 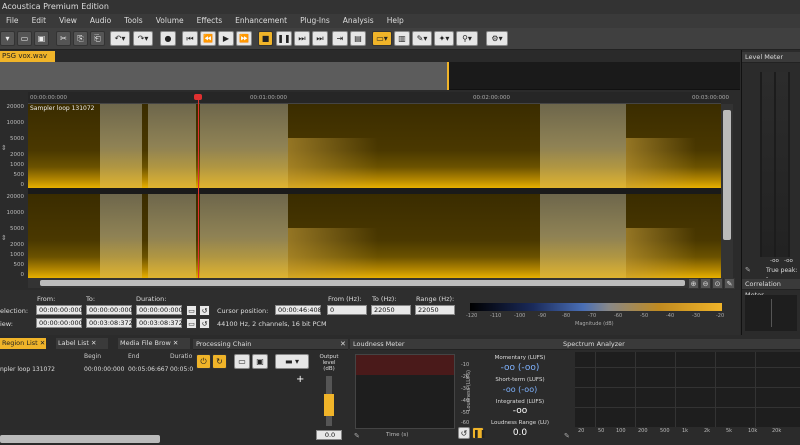 I want to click on view-from-field: 00:00:00:000, so click(x=59, y=323).